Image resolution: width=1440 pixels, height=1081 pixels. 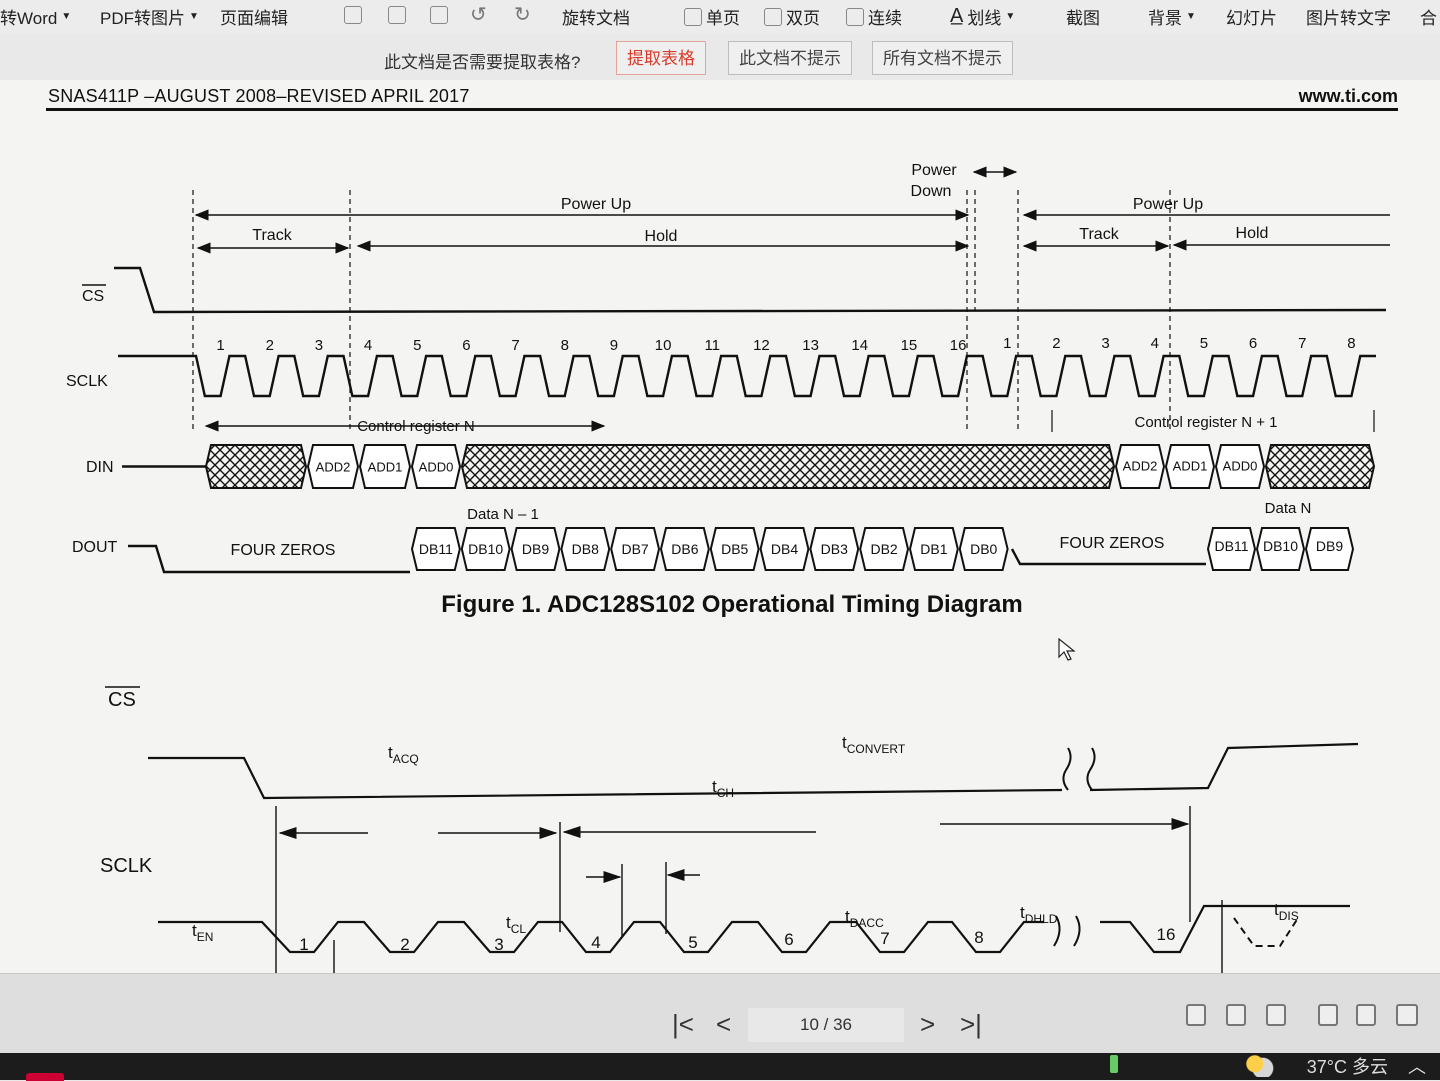 What do you see at coordinates (1168, 204) in the screenshot?
I see `power-up-label-2: Power Up` at bounding box center [1168, 204].